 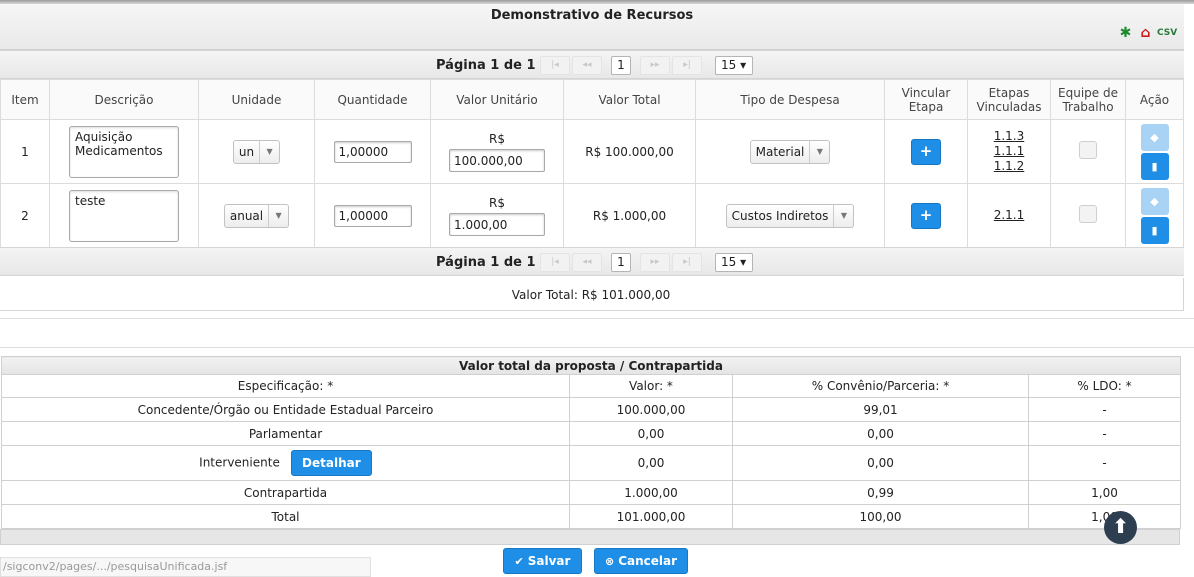 I want to click on divider, so click(x=597, y=318).